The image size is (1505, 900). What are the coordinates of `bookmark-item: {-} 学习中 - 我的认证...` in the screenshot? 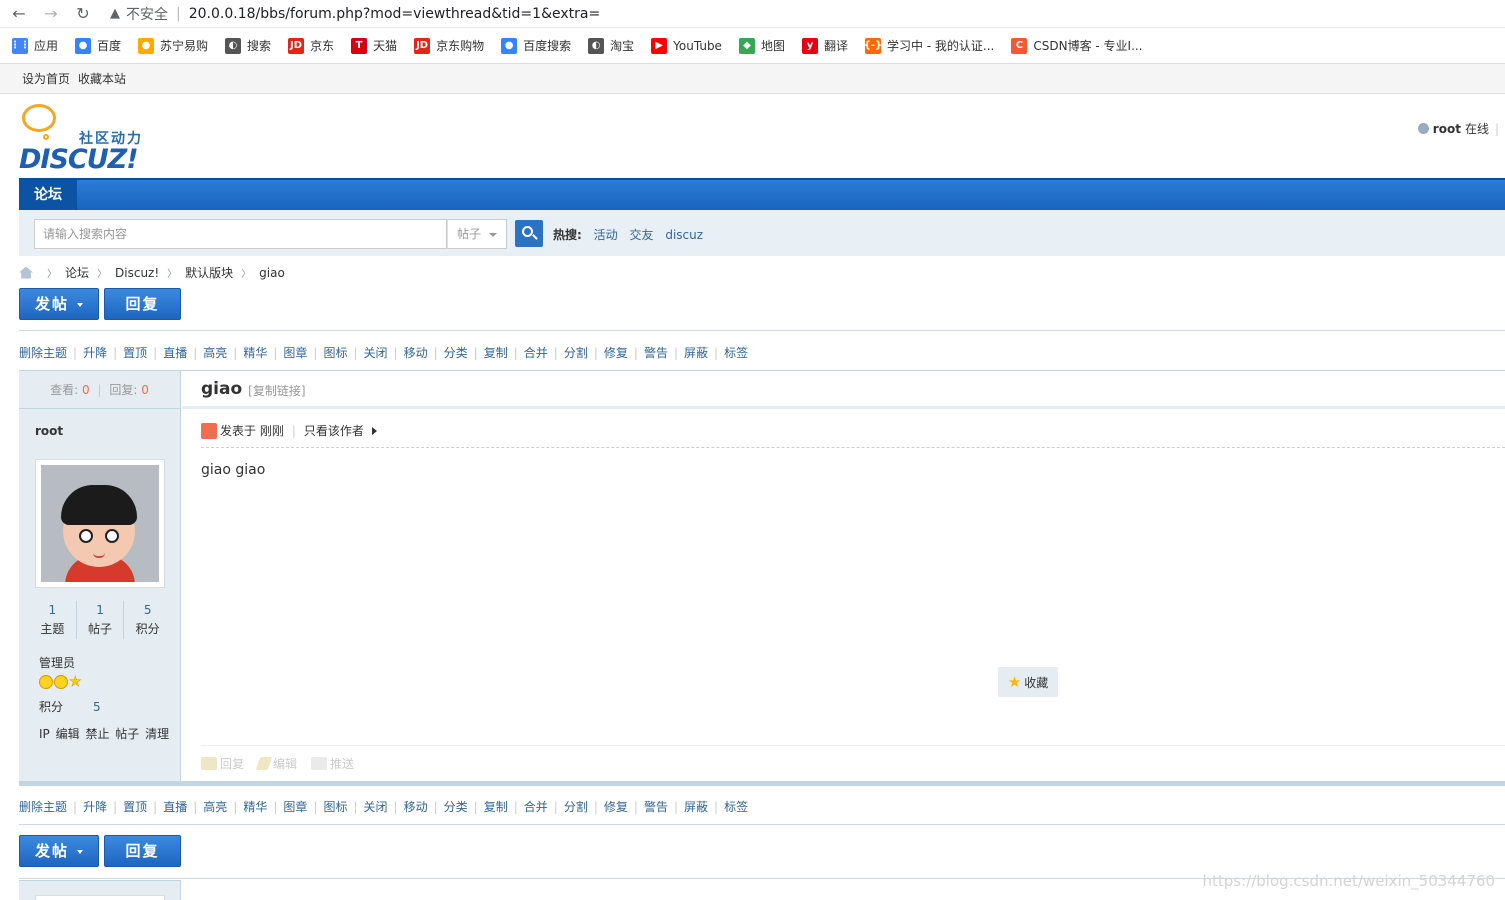 It's located at (929, 45).